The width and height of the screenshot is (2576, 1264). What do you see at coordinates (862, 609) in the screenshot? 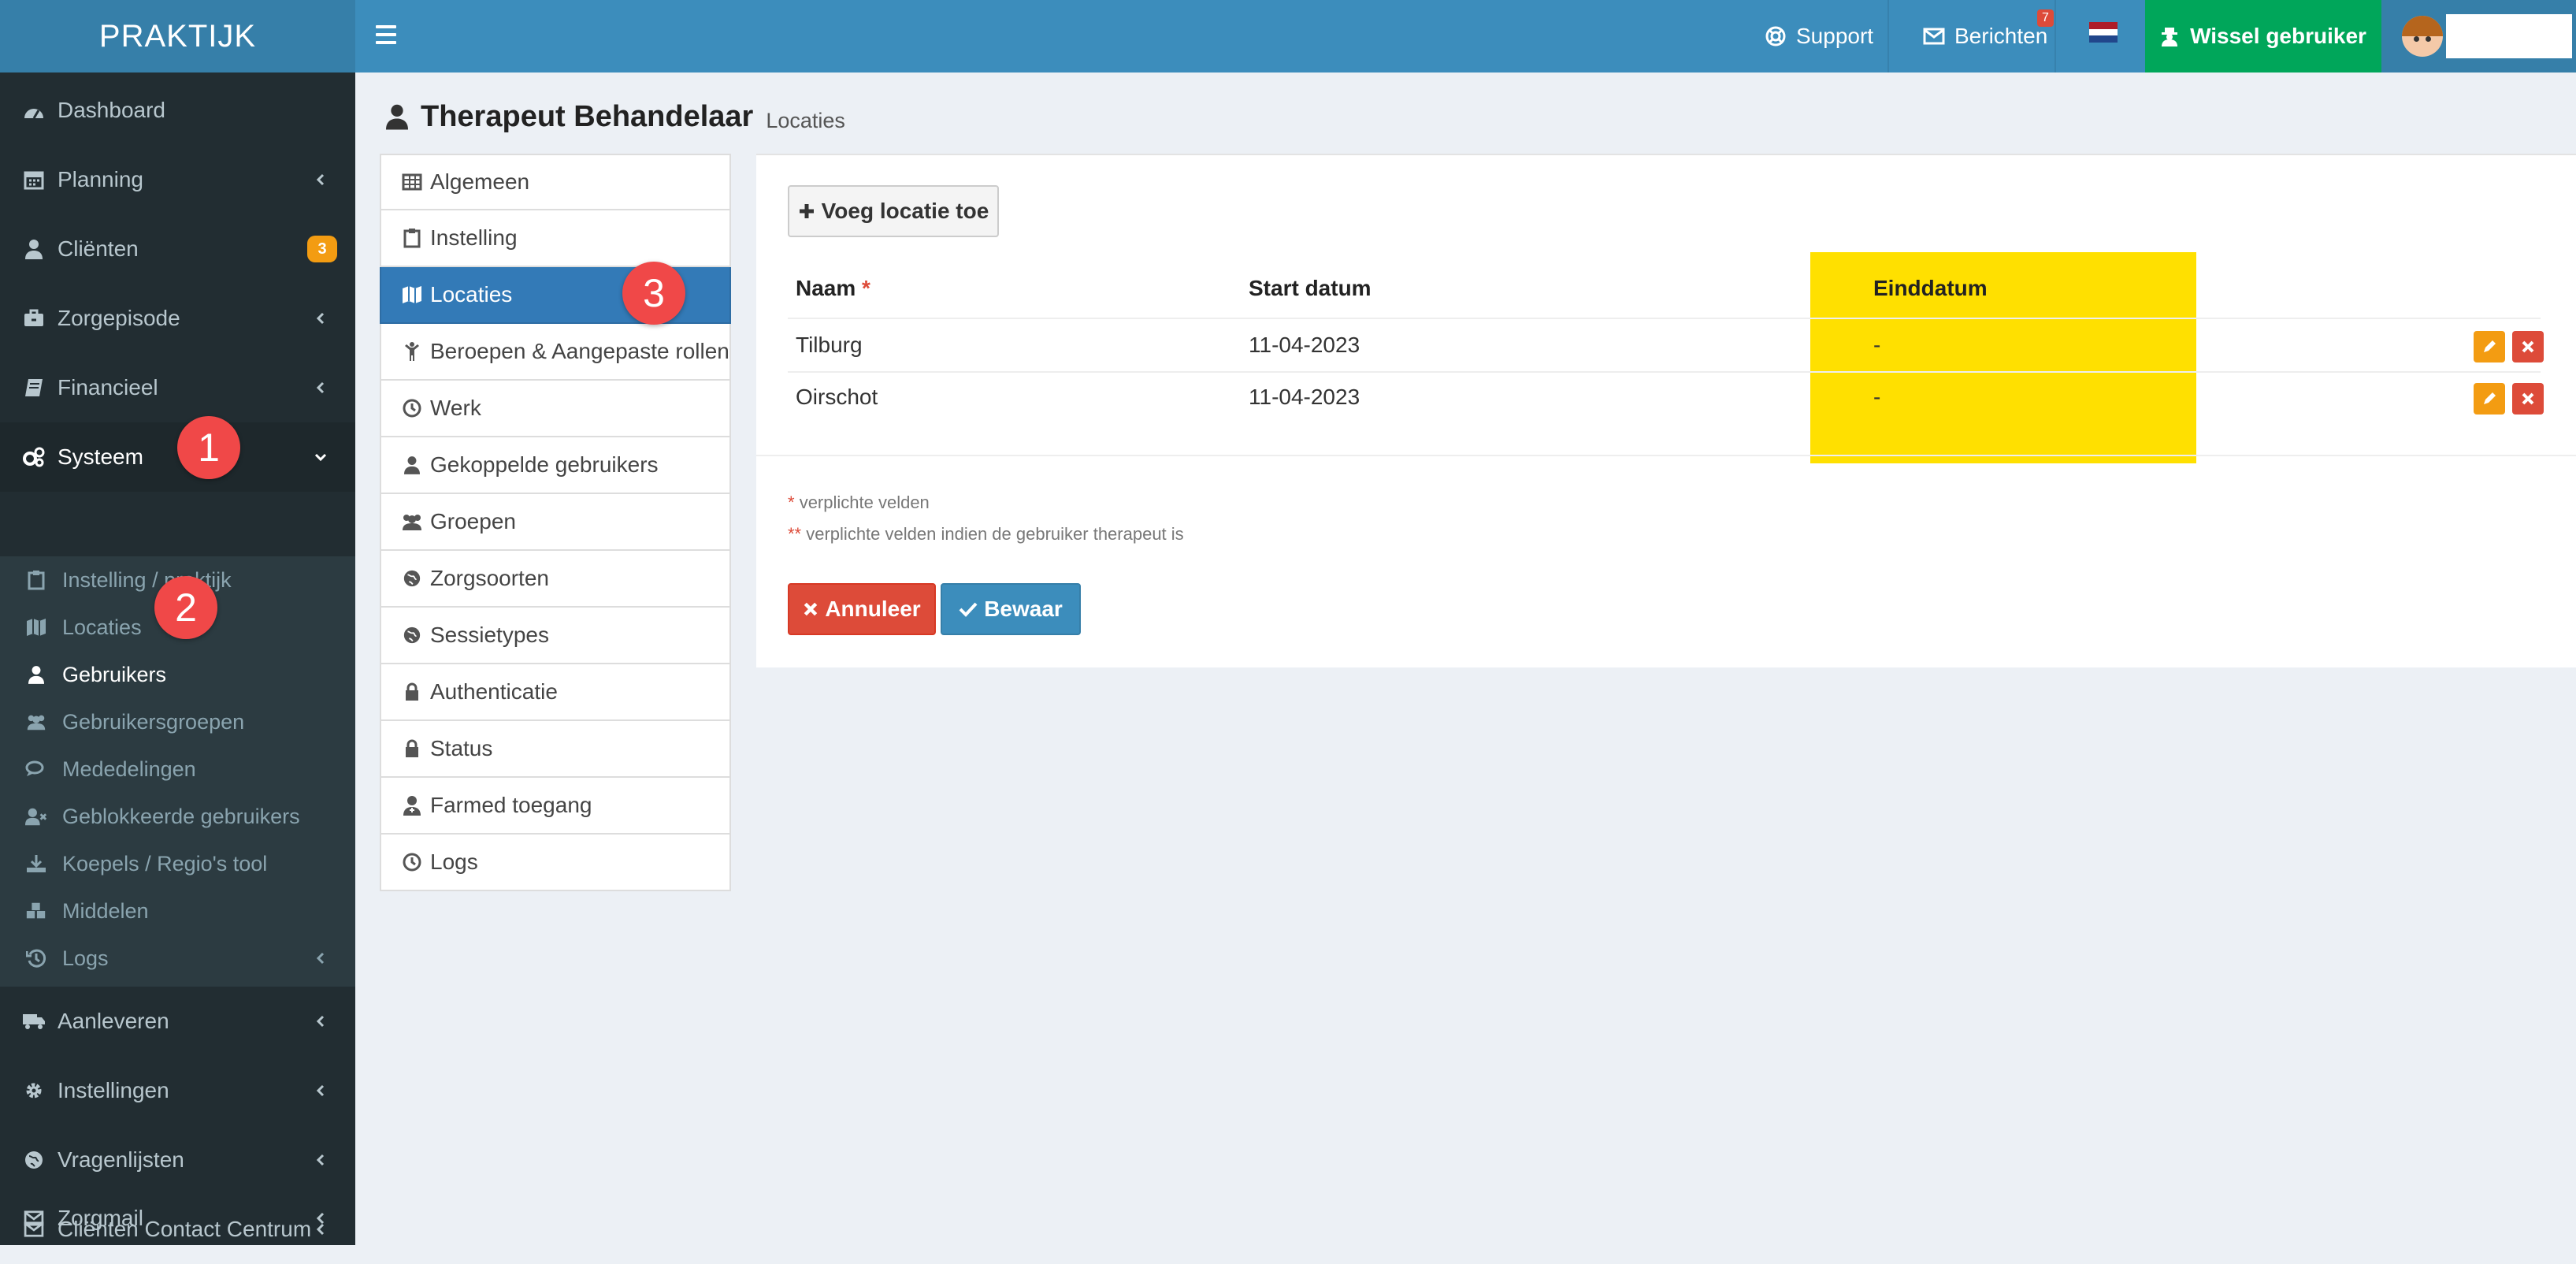
I see `cancel-button: Annuleer` at bounding box center [862, 609].